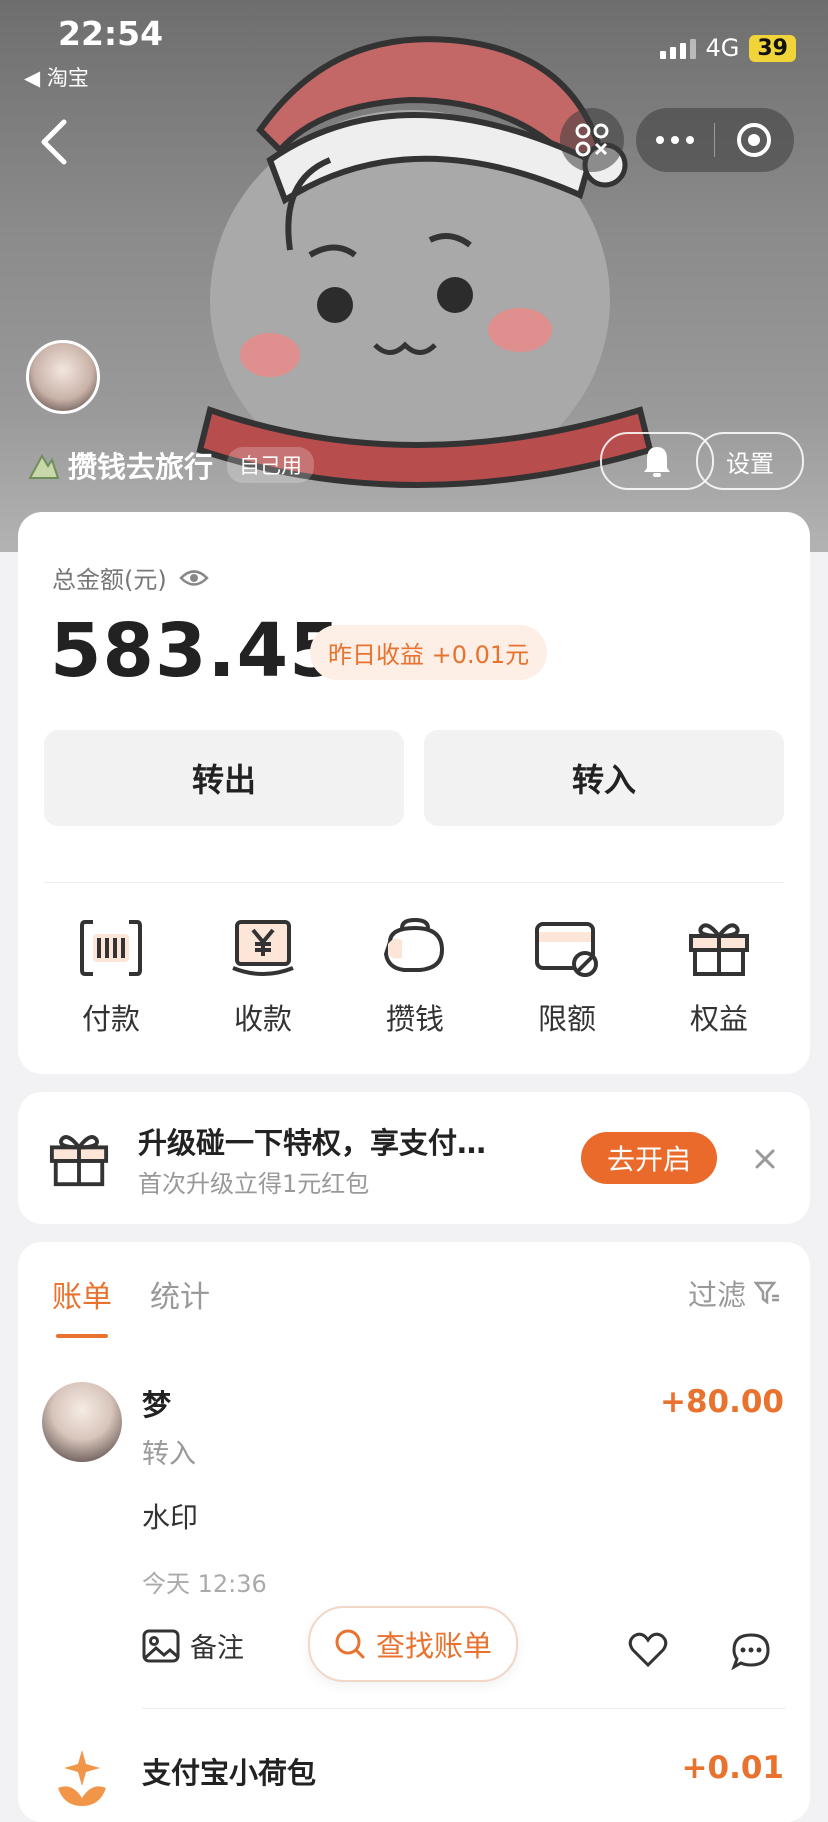 This screenshot has height=1822, width=828. I want to click on promo-banner: 升级碰一下特权，享支付… 首次升级立得1元红包 去开启, so click(414, 1158).